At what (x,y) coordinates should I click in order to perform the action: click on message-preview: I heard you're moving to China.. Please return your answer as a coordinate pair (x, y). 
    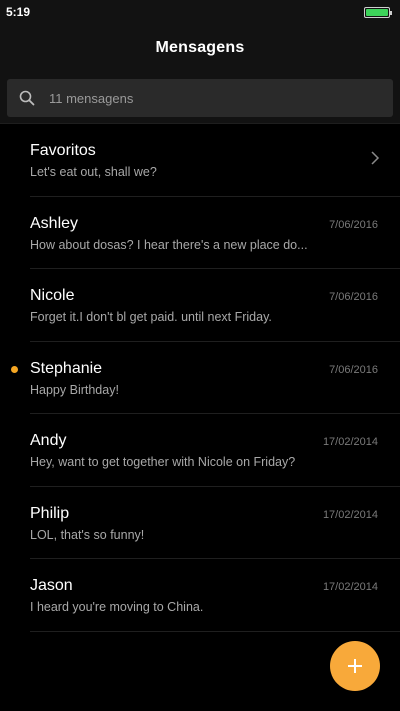
    Looking at the image, I should click on (117, 607).